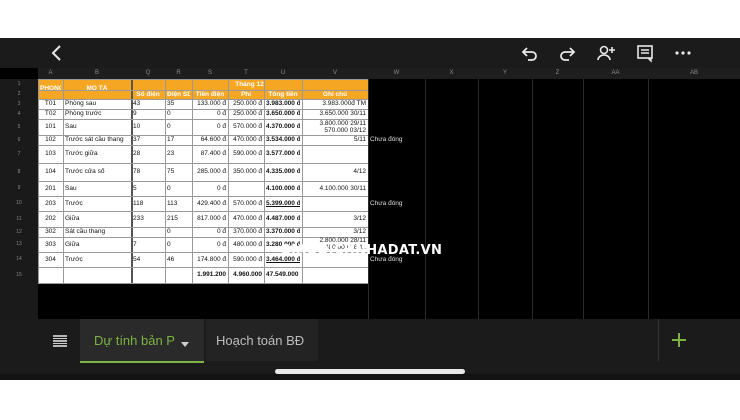 Image resolution: width=740 pixels, height=420 pixels. Describe the element at coordinates (283, 219) in the screenshot. I see `cell-text: 4.487.000 đ` at that location.